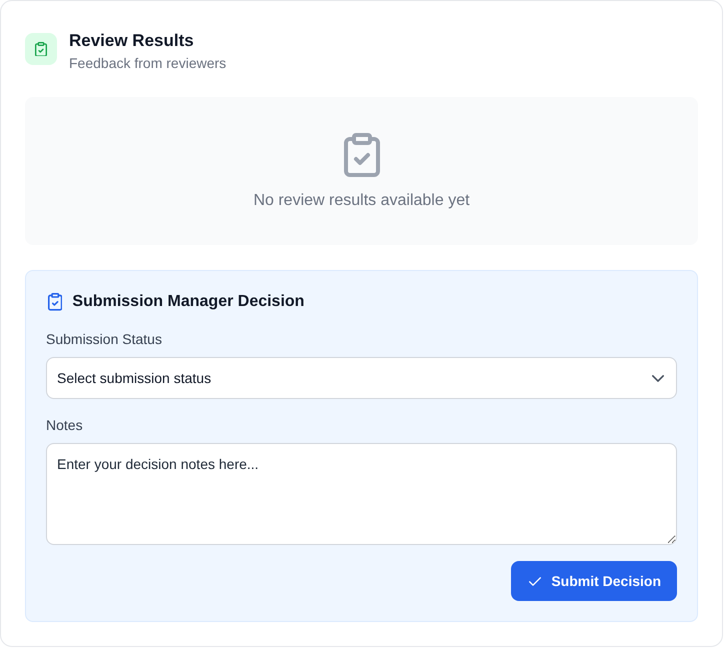  I want to click on status-dropdown: Select submission status, so click(361, 378).